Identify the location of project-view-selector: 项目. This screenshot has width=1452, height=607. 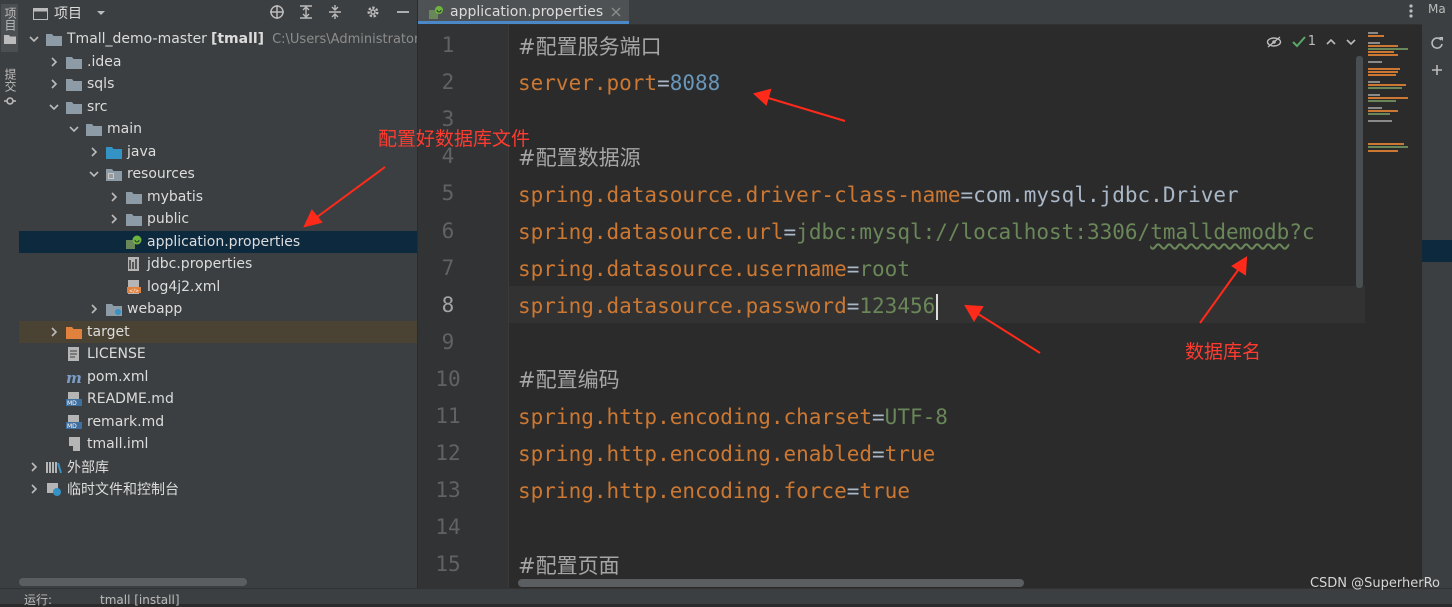
(69, 13).